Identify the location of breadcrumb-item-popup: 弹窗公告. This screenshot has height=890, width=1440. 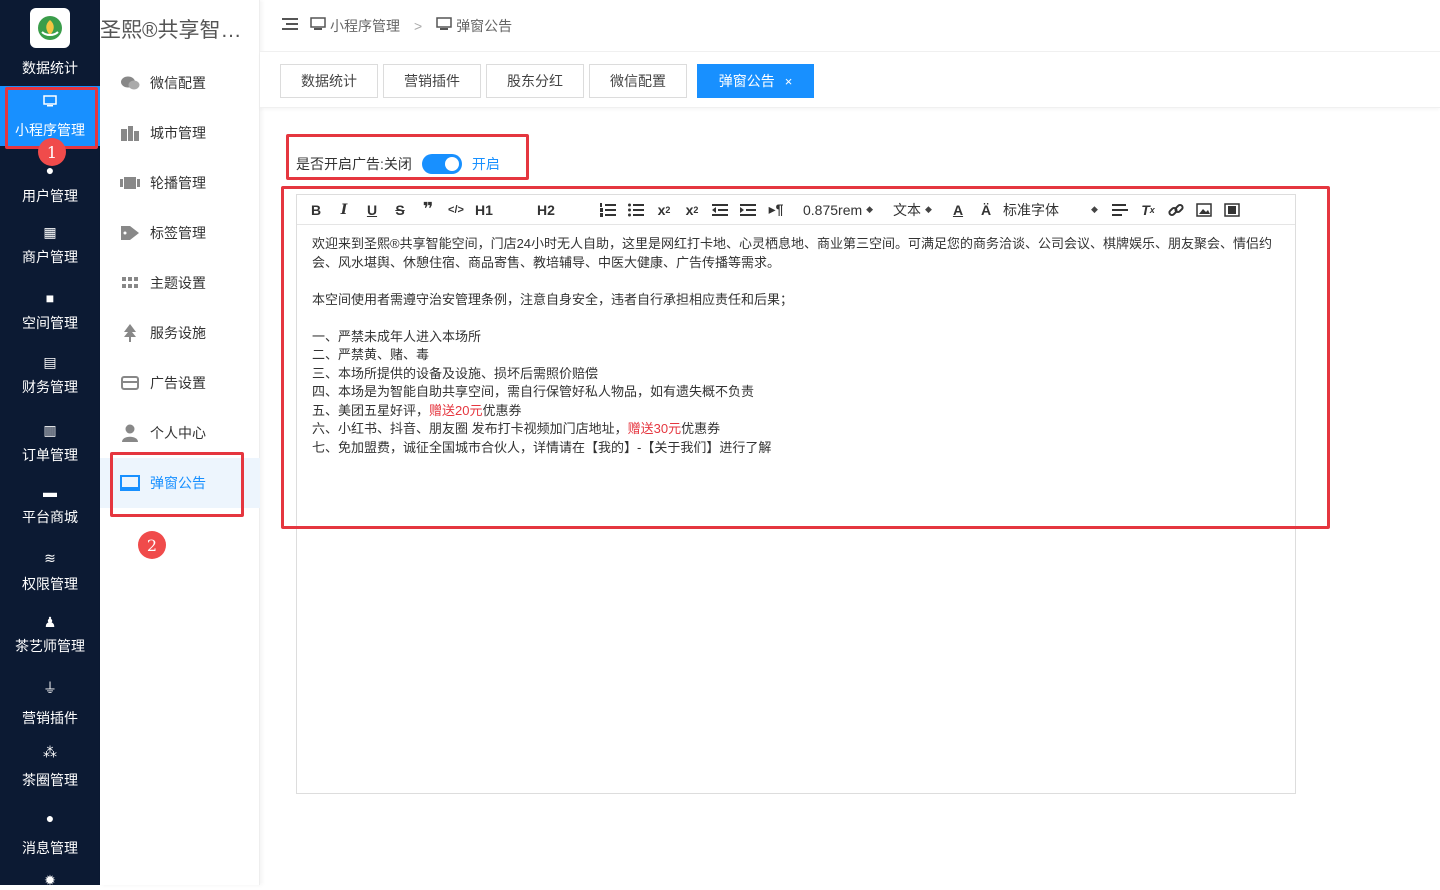
(484, 25).